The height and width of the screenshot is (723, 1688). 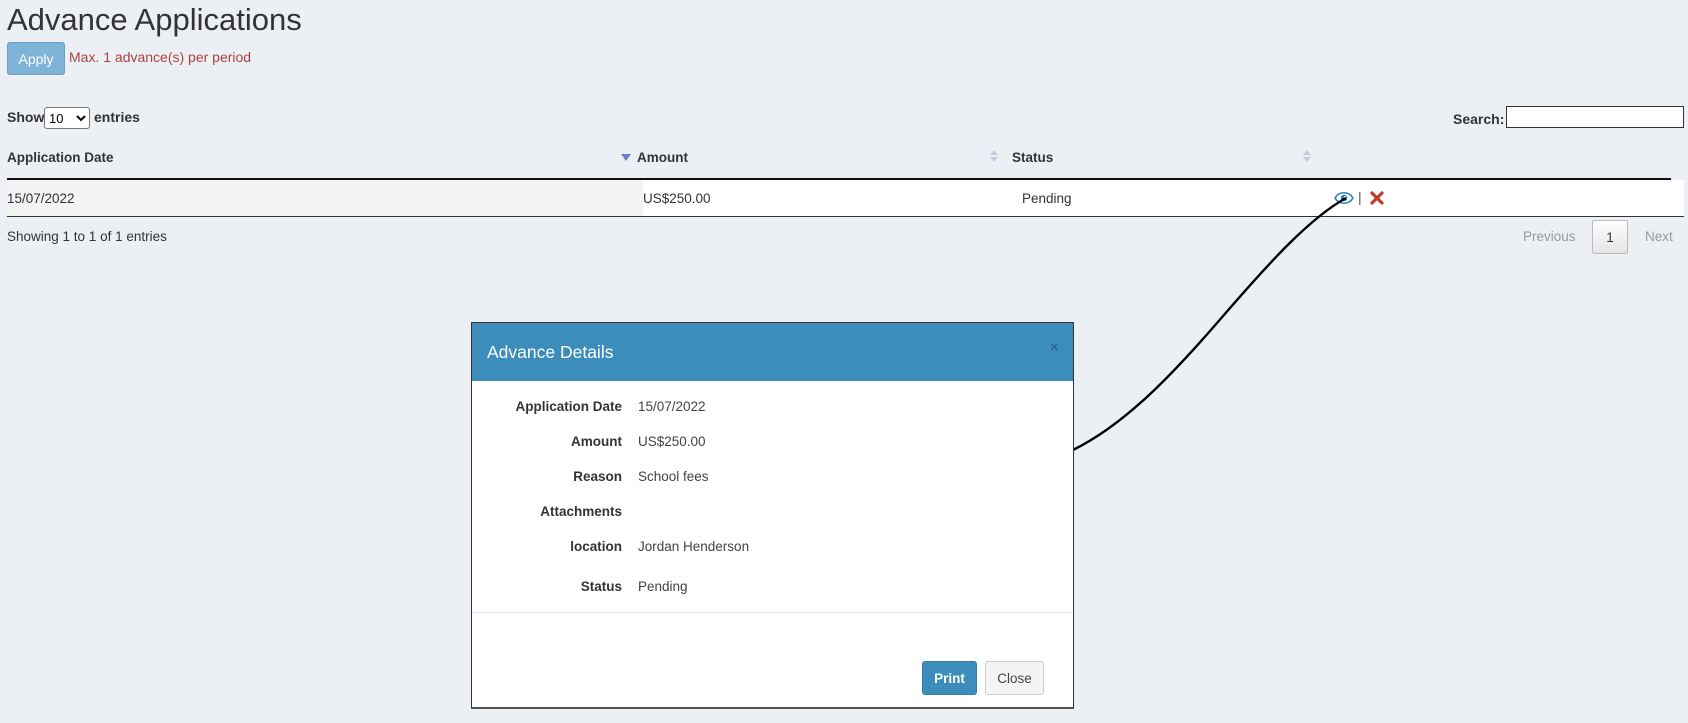 What do you see at coordinates (772, 589) in the screenshot?
I see `detail-row-status: Status Pending` at bounding box center [772, 589].